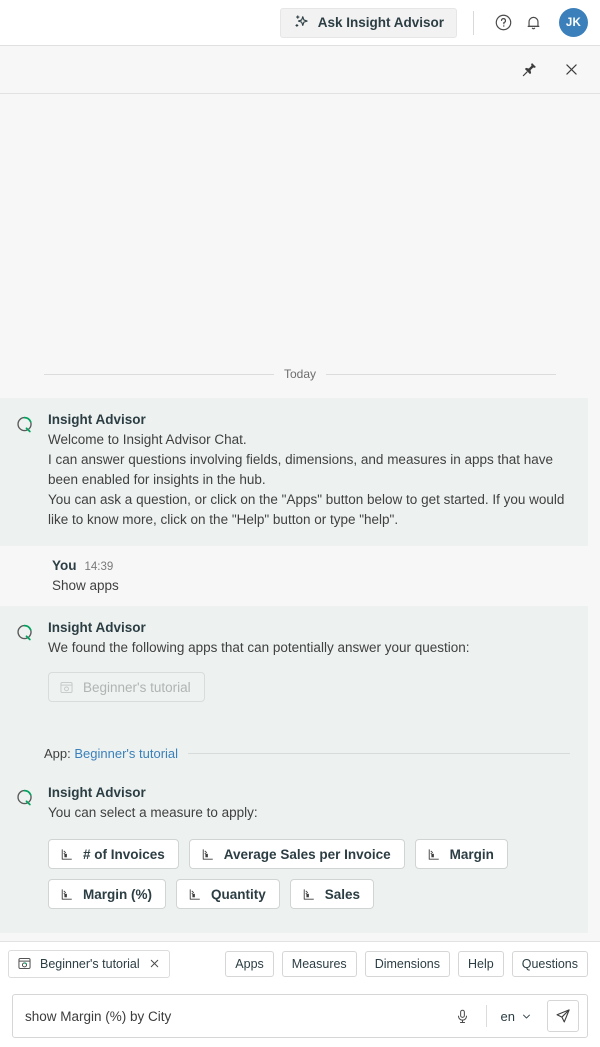  What do you see at coordinates (407, 963) in the screenshot?
I see `toolbar-button-dimensions: Dimensions` at bounding box center [407, 963].